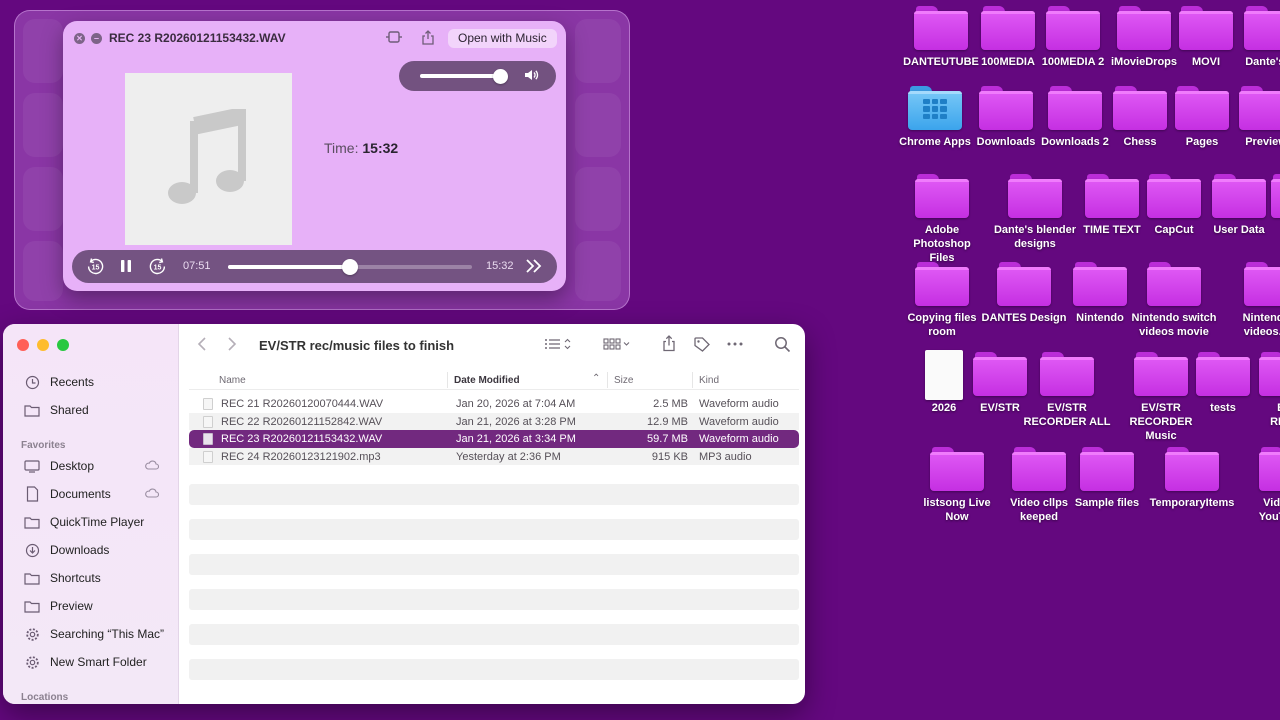  I want to click on sidebar-item-3: Downloads, so click(98, 550).